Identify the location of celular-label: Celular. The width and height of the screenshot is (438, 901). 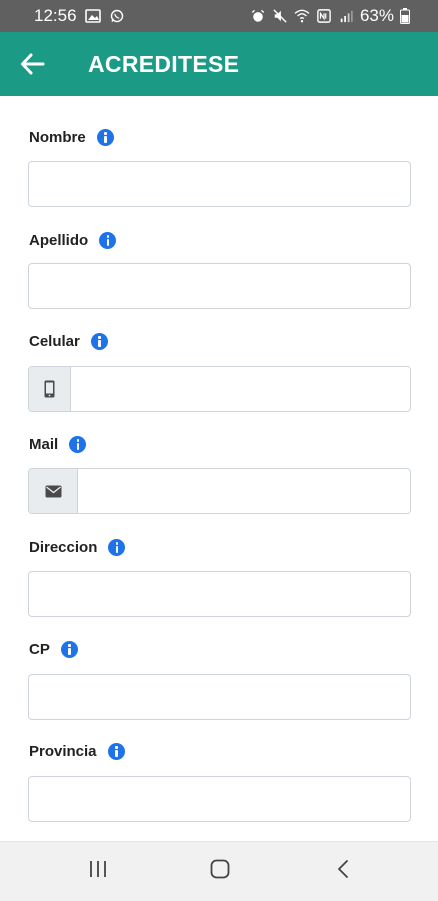
(54, 341).